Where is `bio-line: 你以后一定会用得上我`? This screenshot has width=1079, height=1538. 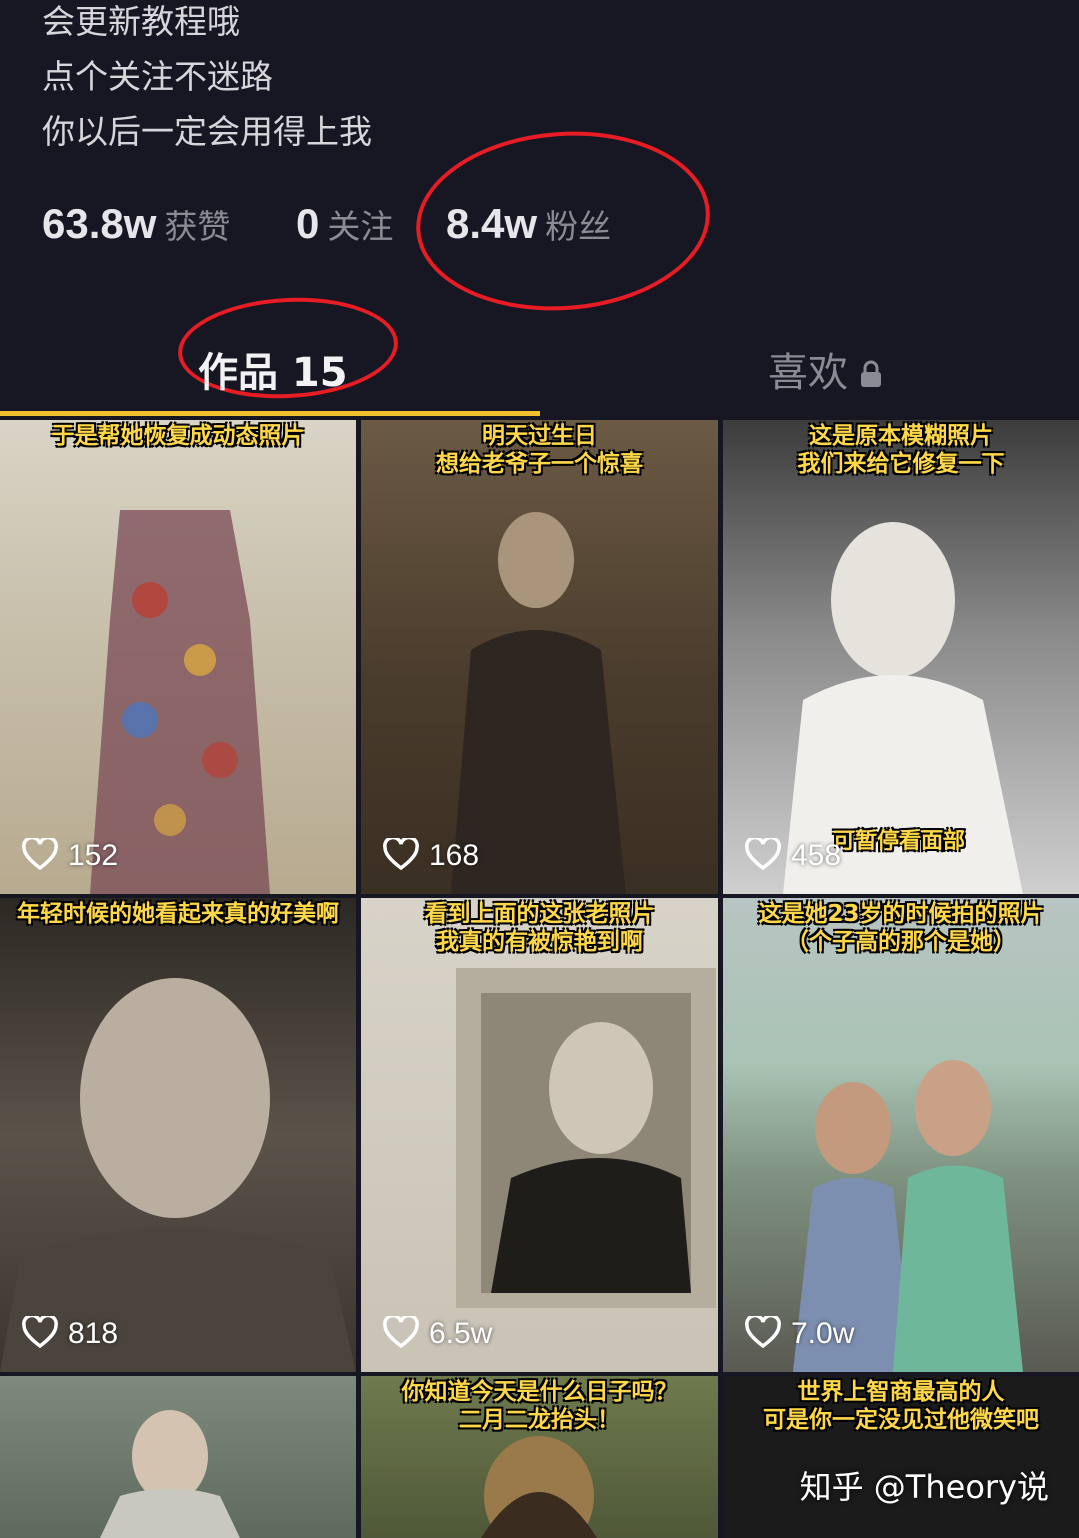 bio-line: 你以后一定会用得上我 is located at coordinates (207, 131).